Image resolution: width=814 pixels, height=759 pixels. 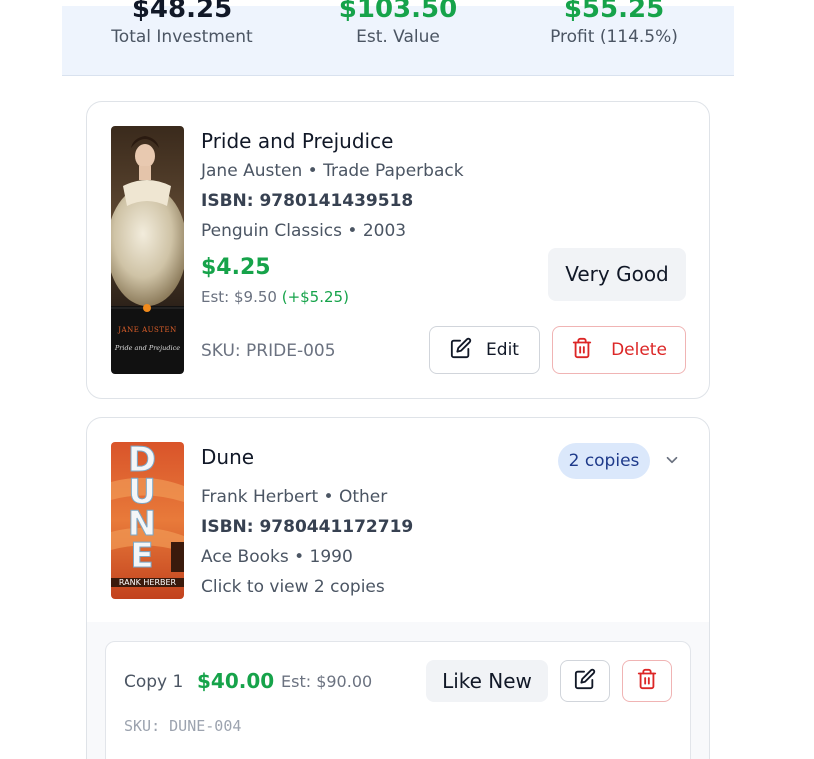 What do you see at coordinates (147, 250) in the screenshot?
I see `book-cover-image: JANE AUSTEN Pride and Prejudice` at bounding box center [147, 250].